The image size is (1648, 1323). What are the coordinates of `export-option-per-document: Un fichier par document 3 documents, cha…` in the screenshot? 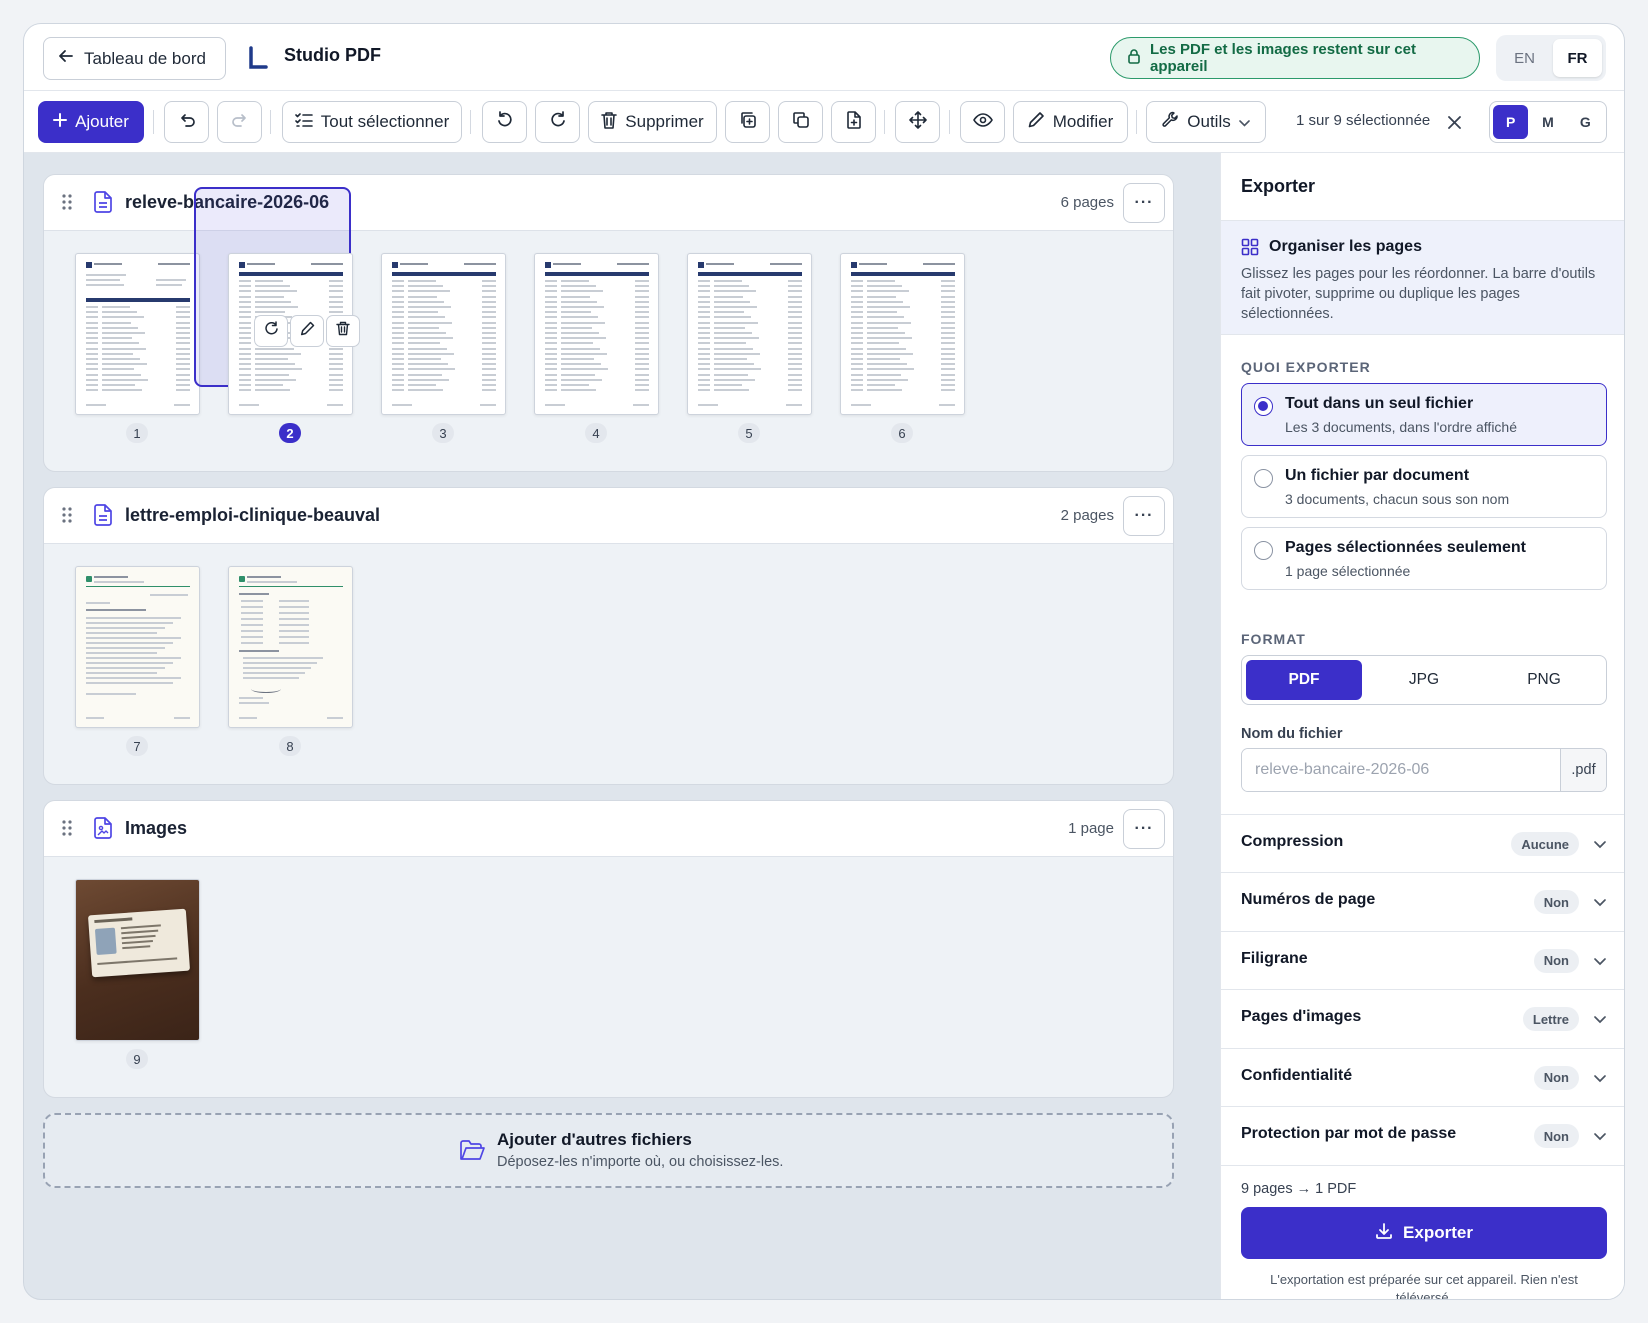 It's located at (1424, 486).